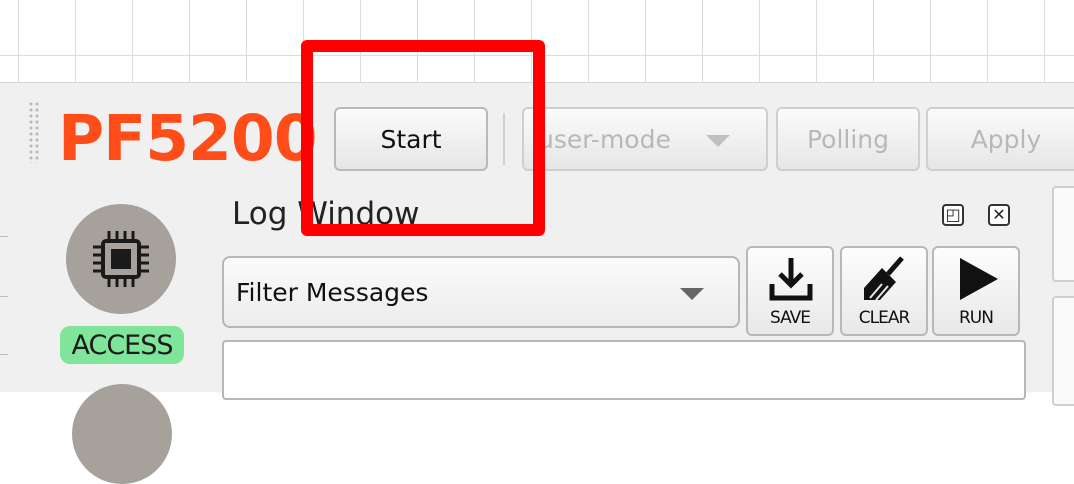  Describe the element at coordinates (604, 139) in the screenshot. I see `mode-select-value: user-mode` at that location.